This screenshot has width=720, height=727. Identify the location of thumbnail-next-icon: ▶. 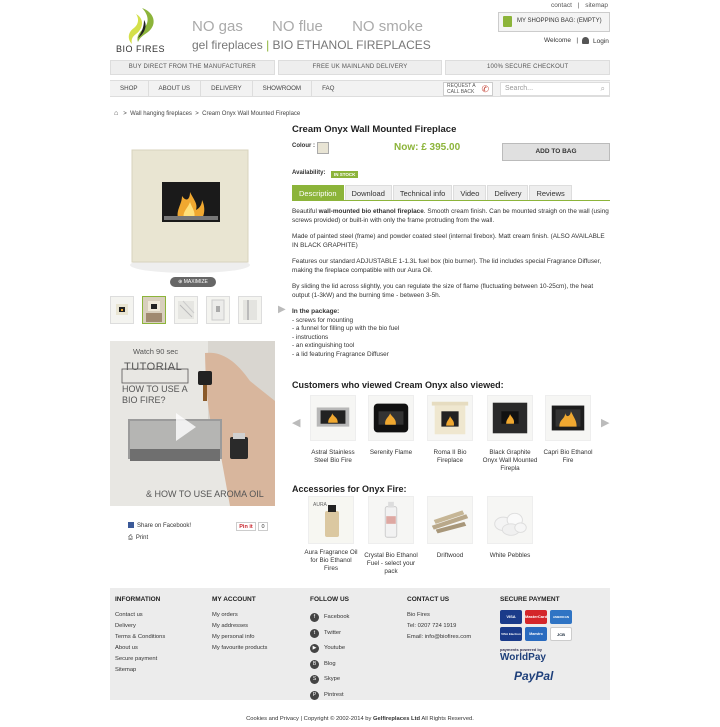
(282, 309).